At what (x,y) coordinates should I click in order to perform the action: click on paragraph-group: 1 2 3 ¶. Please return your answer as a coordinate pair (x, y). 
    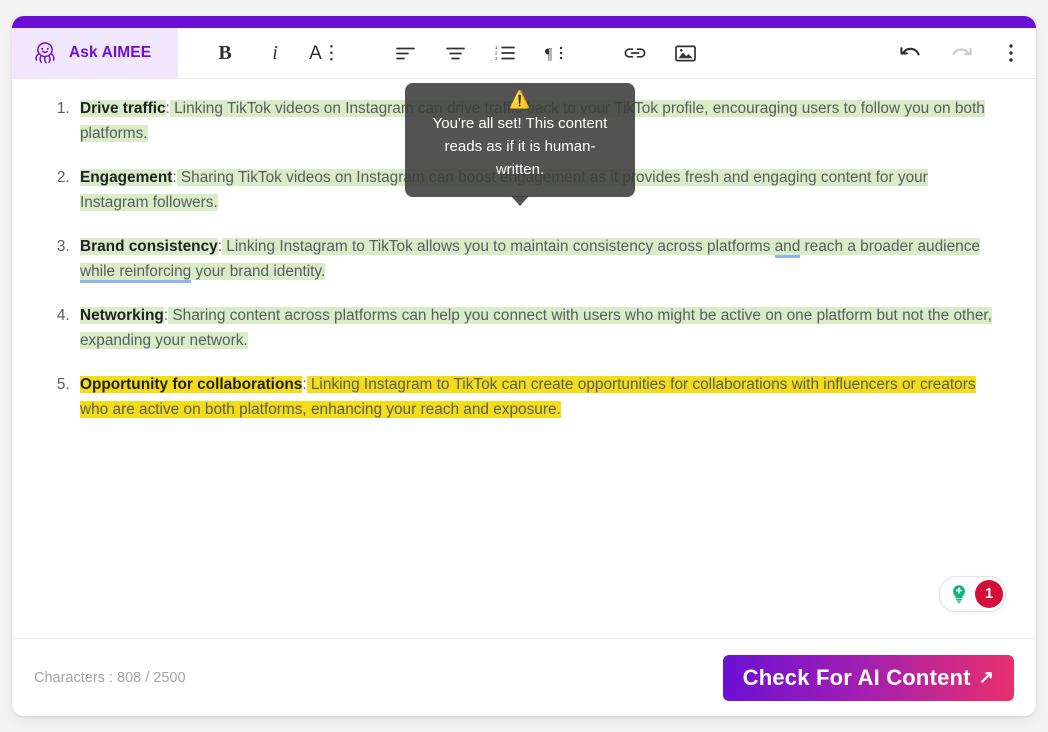
    Looking at the image, I should click on (480, 53).